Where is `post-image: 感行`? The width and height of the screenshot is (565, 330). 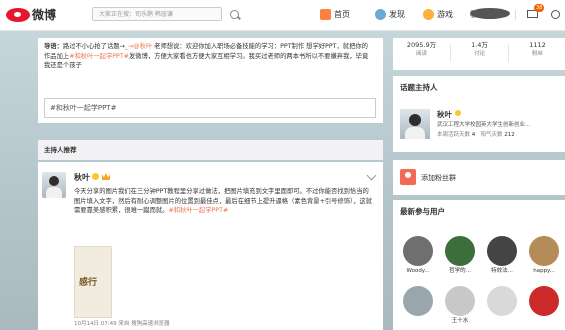
post-image: 感行 is located at coordinates (93, 282).